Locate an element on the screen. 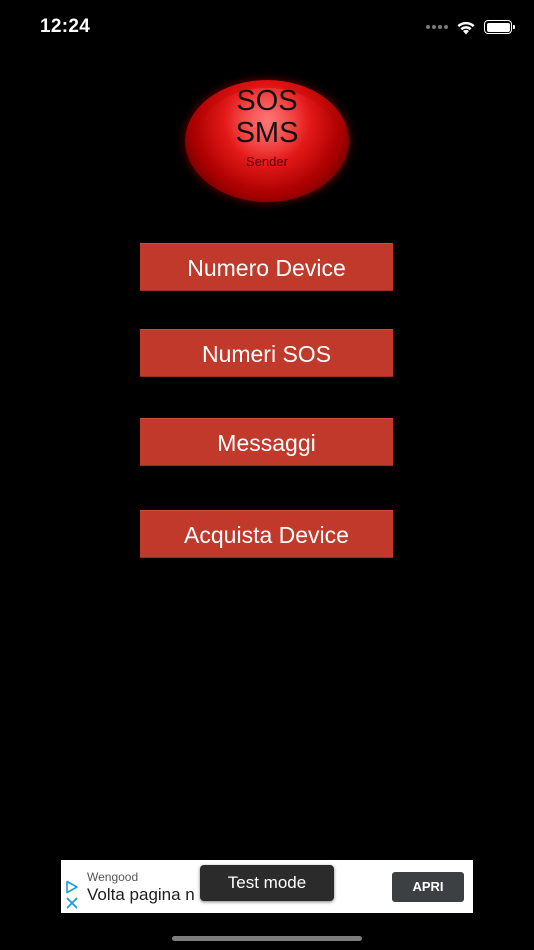 This screenshot has width=534, height=950. numeri-sos-button: Numeri SOS is located at coordinates (266, 353).